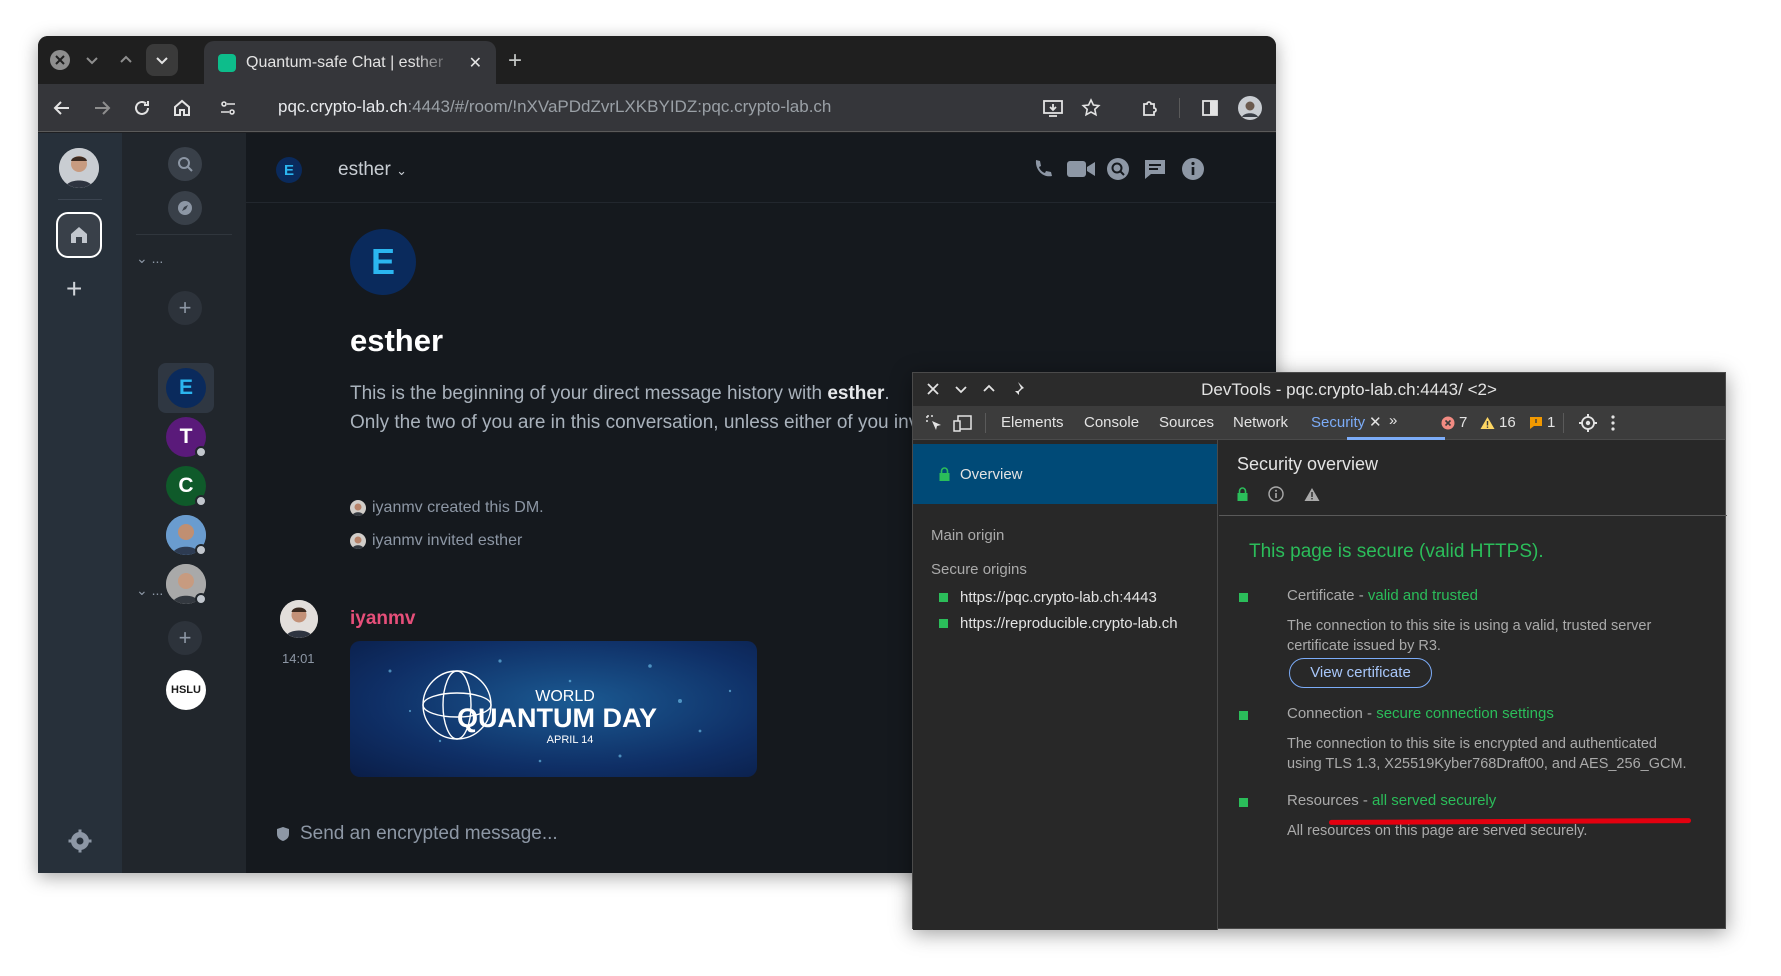 This screenshot has height=976, width=1781. What do you see at coordinates (1043, 169) in the screenshot?
I see `voice-call-icon` at bounding box center [1043, 169].